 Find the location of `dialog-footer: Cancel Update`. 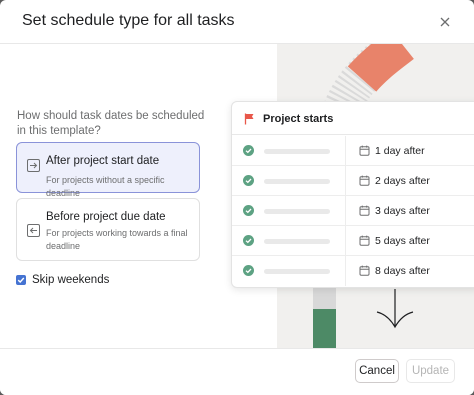

dialog-footer: Cancel Update is located at coordinates (237, 371).